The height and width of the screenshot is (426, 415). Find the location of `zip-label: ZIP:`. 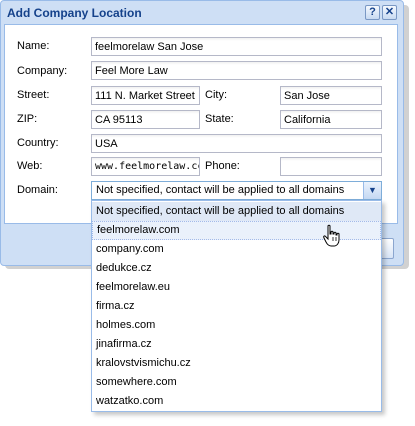

zip-label: ZIP: is located at coordinates (27, 119).